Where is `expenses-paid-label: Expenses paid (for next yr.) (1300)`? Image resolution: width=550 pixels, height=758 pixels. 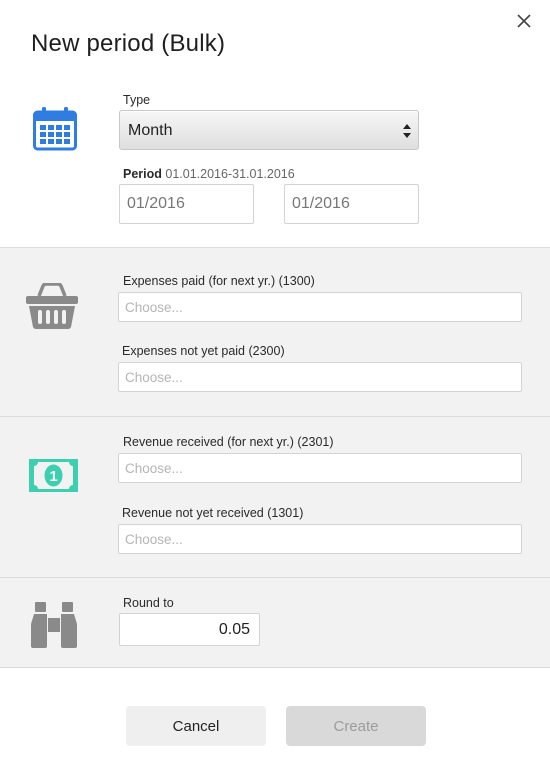 expenses-paid-label: Expenses paid (for next yr.) (1300) is located at coordinates (219, 281).